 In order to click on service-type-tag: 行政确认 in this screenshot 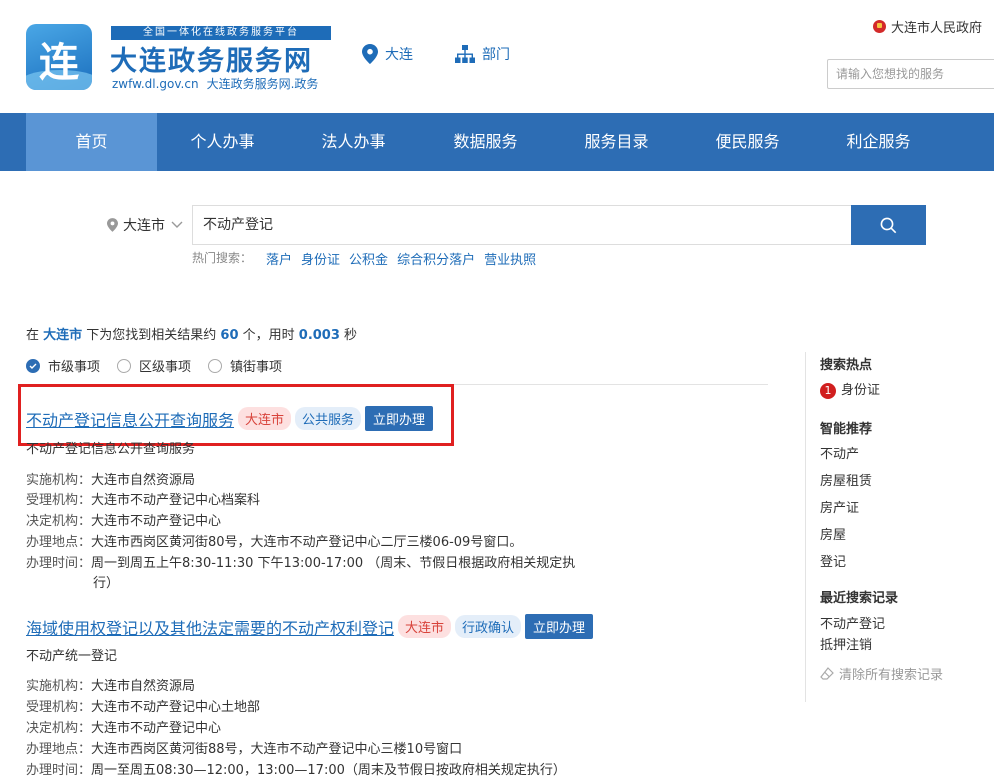, I will do `click(488, 626)`.